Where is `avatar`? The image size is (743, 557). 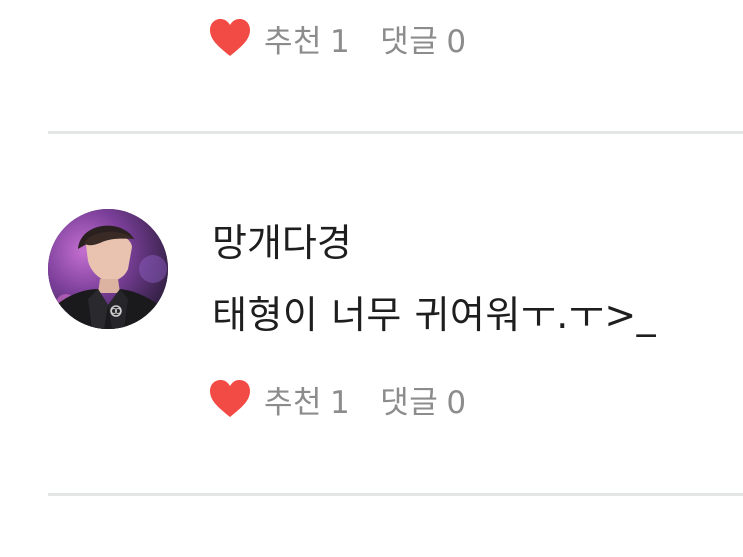 avatar is located at coordinates (108, 269).